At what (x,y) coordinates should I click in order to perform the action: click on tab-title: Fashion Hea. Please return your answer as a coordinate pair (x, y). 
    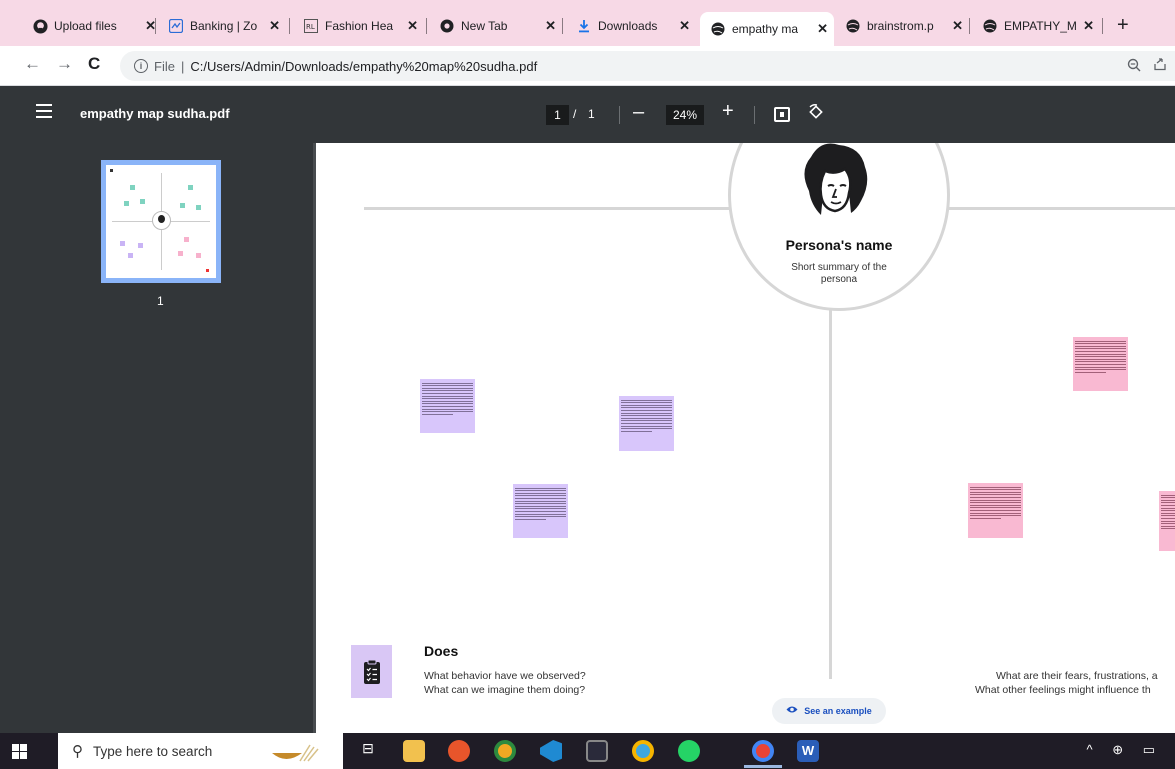
    Looking at the image, I should click on (359, 26).